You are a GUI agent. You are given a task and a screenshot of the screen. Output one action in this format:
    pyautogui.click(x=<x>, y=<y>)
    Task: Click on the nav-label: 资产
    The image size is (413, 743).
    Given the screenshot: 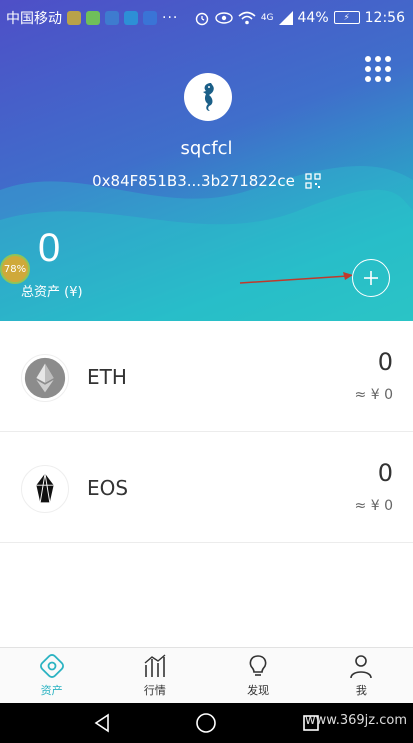 What is the action you would take?
    pyautogui.click(x=51, y=690)
    